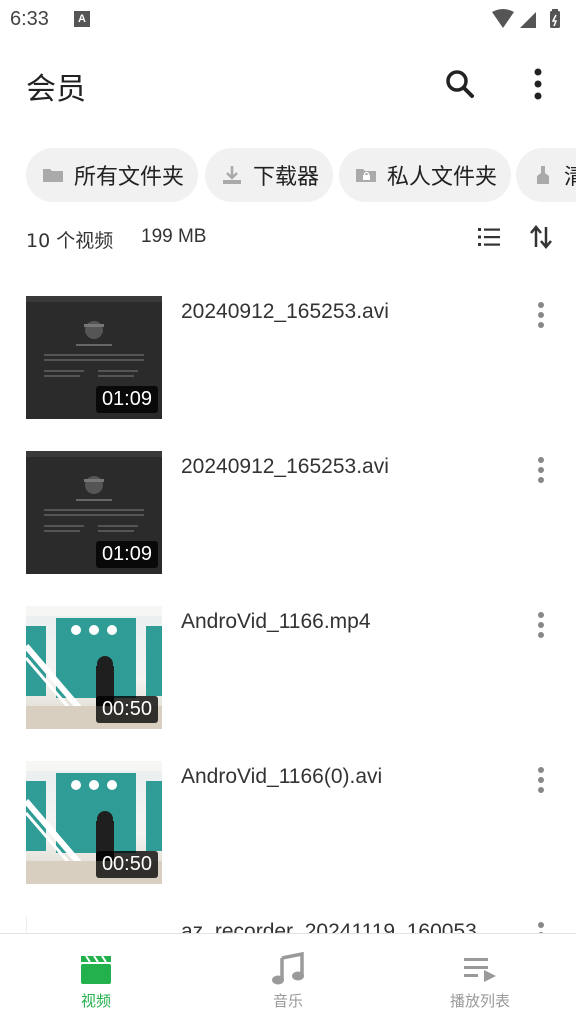 Image resolution: width=576 pixels, height=1024 pixels. Describe the element at coordinates (82, 19) in the screenshot. I see `notification-icon: A` at that location.